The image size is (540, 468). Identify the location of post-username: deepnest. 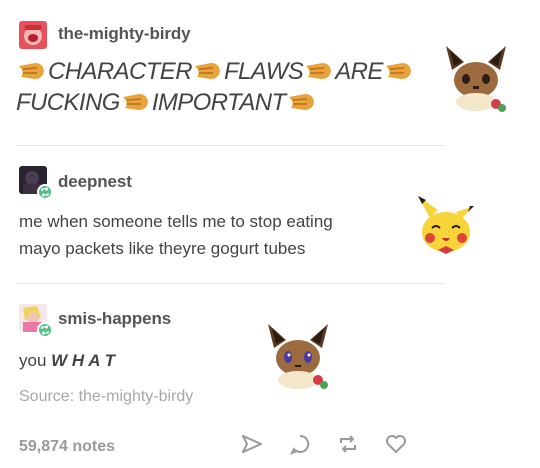
(95, 182).